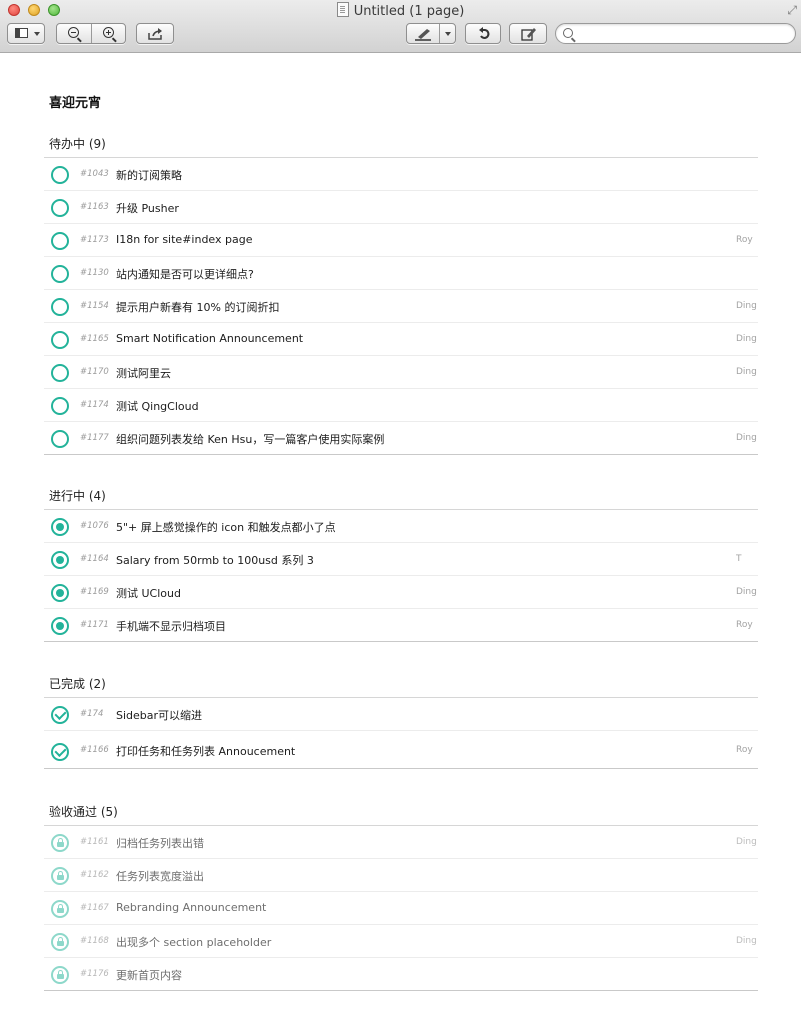  Describe the element at coordinates (226, 527) in the screenshot. I see `task-title: 5"+ 屏上感觉操作的 icon 和触发点都小了点` at that location.